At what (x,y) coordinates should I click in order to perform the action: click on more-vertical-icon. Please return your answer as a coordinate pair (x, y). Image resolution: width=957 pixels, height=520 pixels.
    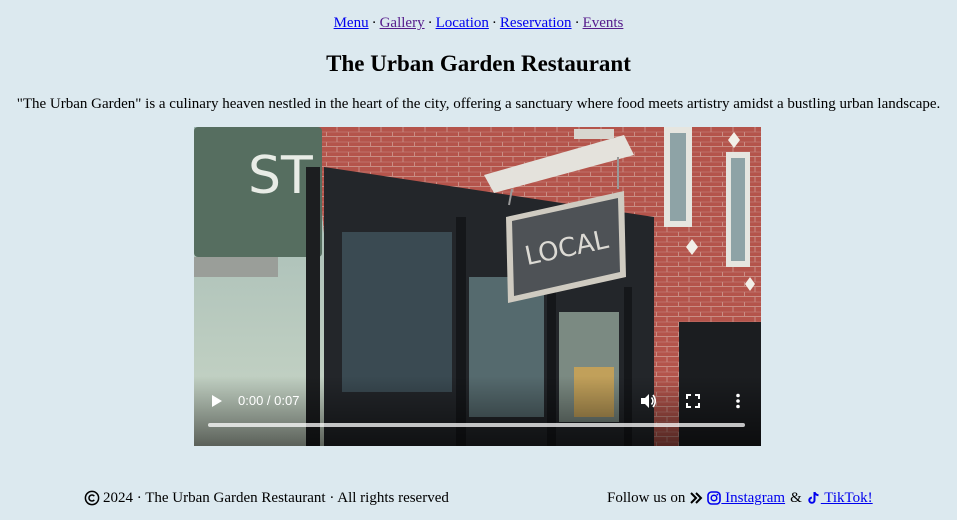
    Looking at the image, I should click on (738, 401).